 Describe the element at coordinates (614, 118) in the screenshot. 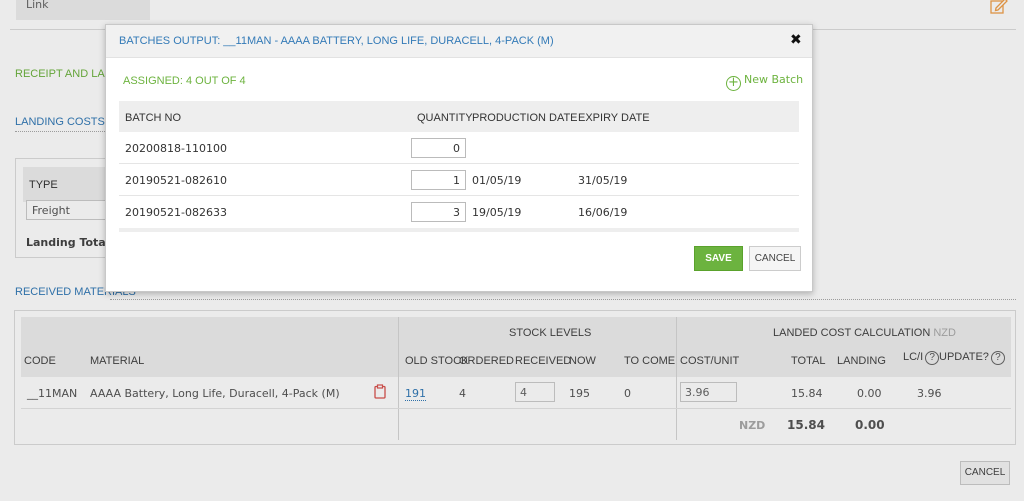

I see `expiry-date-column-header: EXPIRY DATE` at that location.